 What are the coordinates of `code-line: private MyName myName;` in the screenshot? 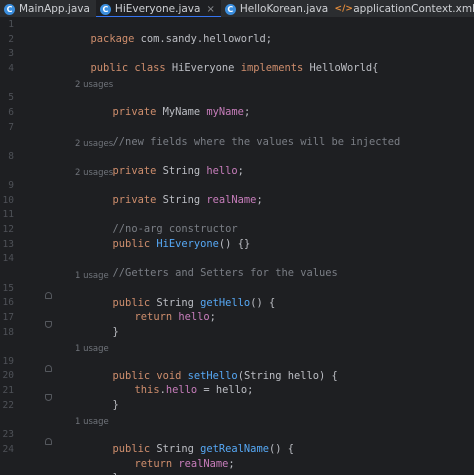 It's located at (163, 104).